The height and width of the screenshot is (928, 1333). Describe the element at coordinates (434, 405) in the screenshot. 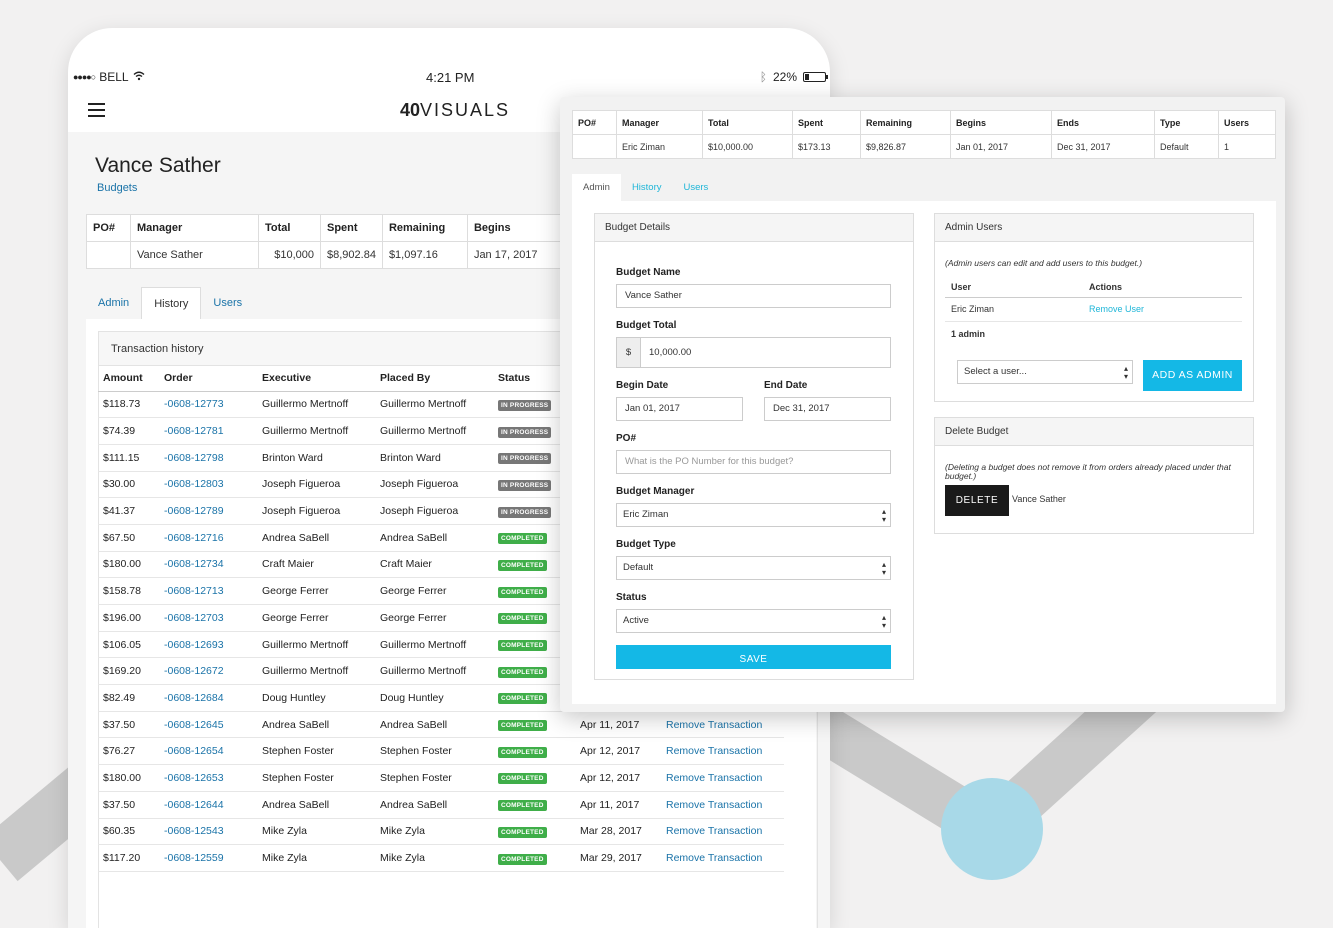

I see `placed-by-cell: Guillermo Mertnoff` at that location.